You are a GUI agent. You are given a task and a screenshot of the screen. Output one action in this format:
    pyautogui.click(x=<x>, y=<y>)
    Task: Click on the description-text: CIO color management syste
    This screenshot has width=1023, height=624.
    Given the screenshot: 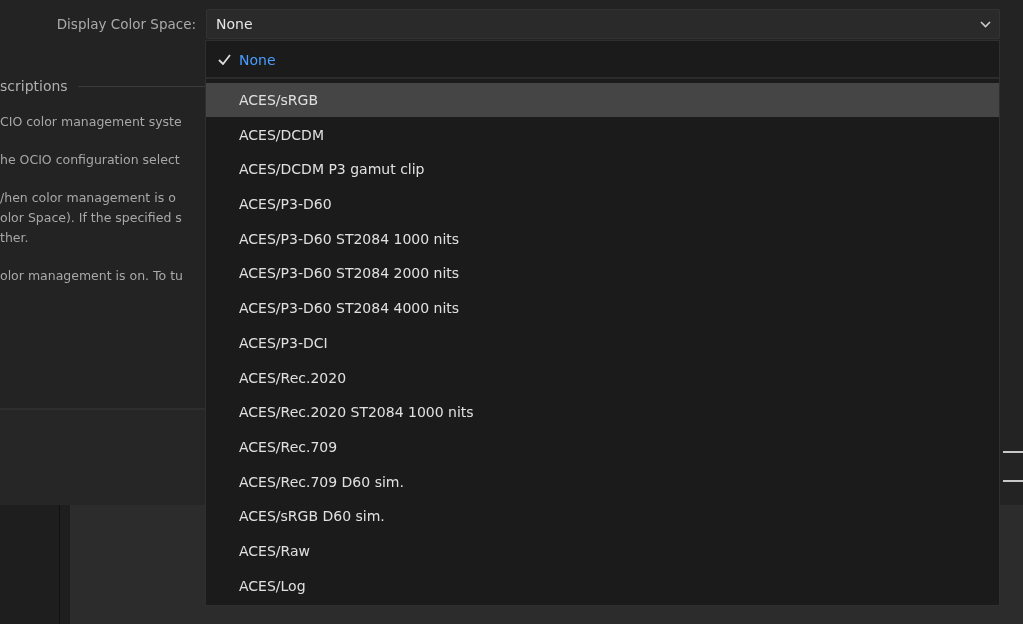 What is the action you would take?
    pyautogui.click(x=91, y=122)
    